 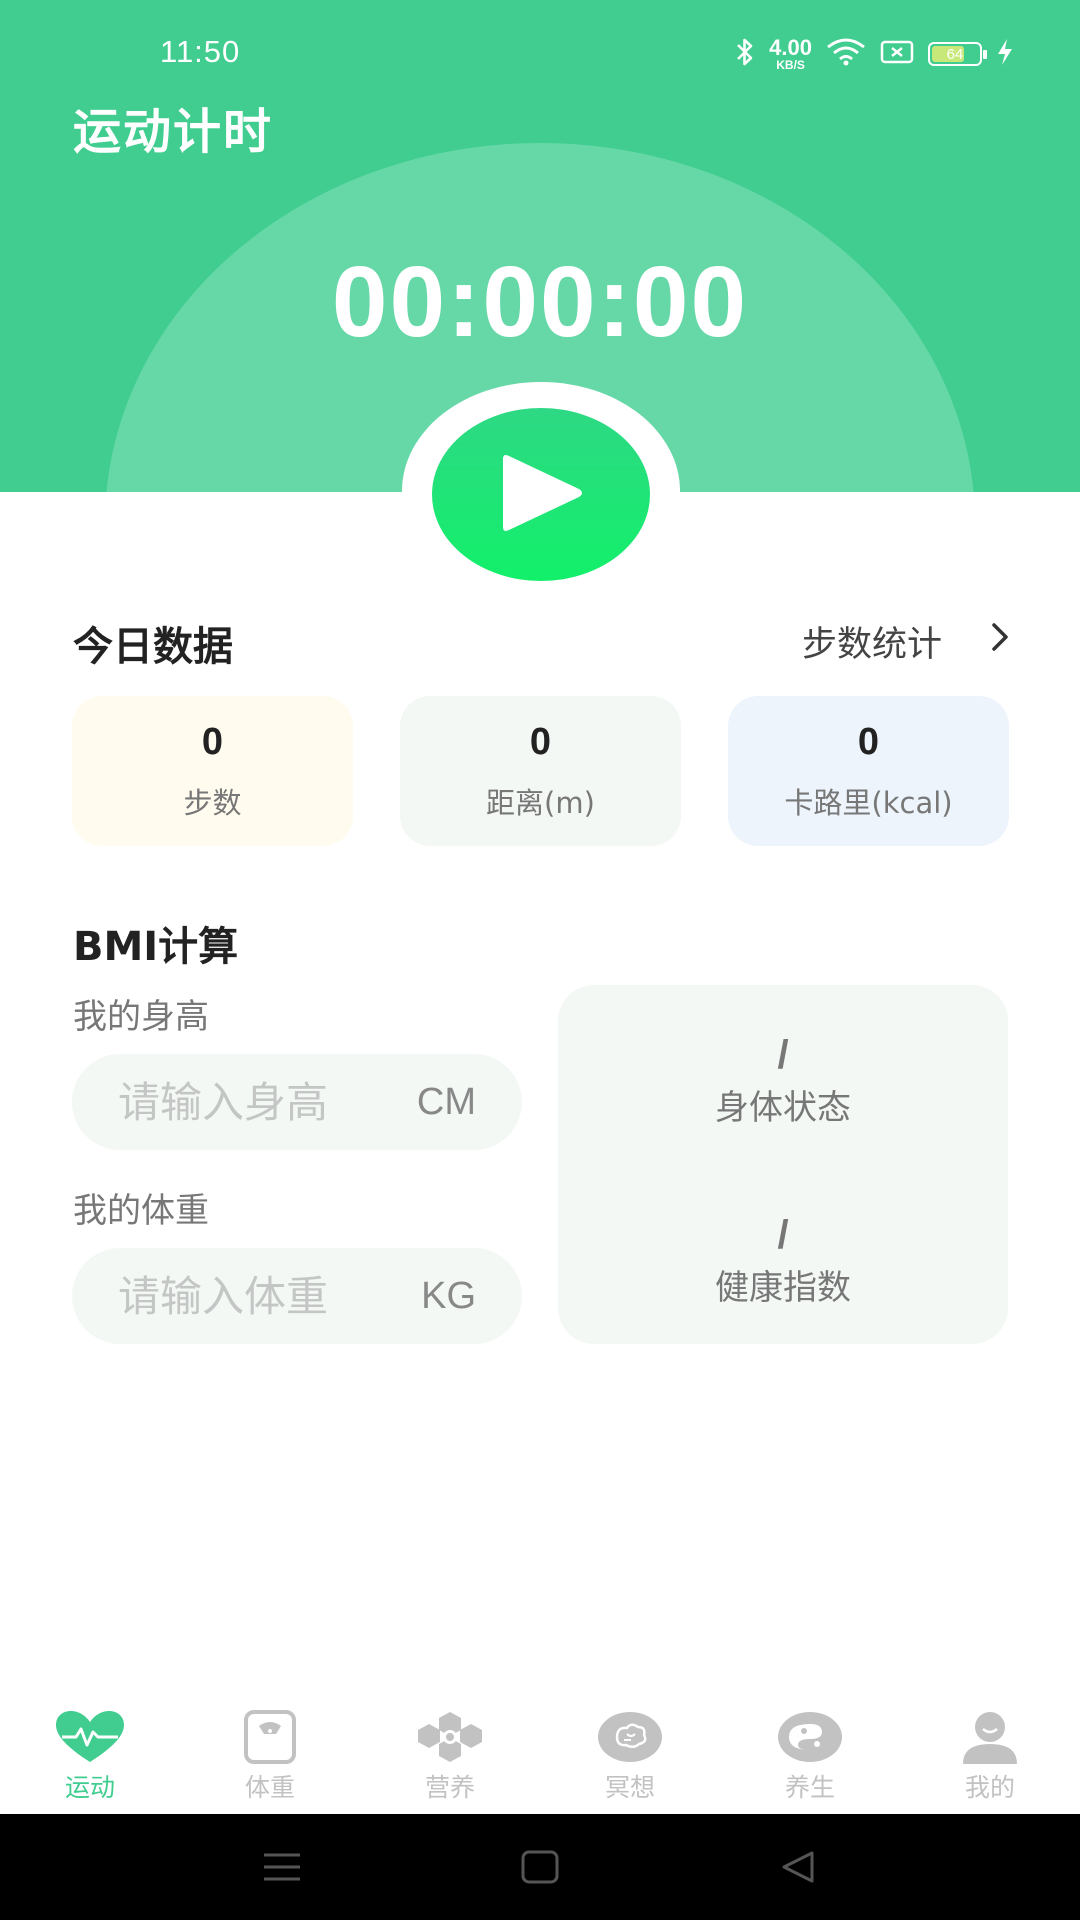 I want to click on weight-field: KG, so click(x=297, y=1296).